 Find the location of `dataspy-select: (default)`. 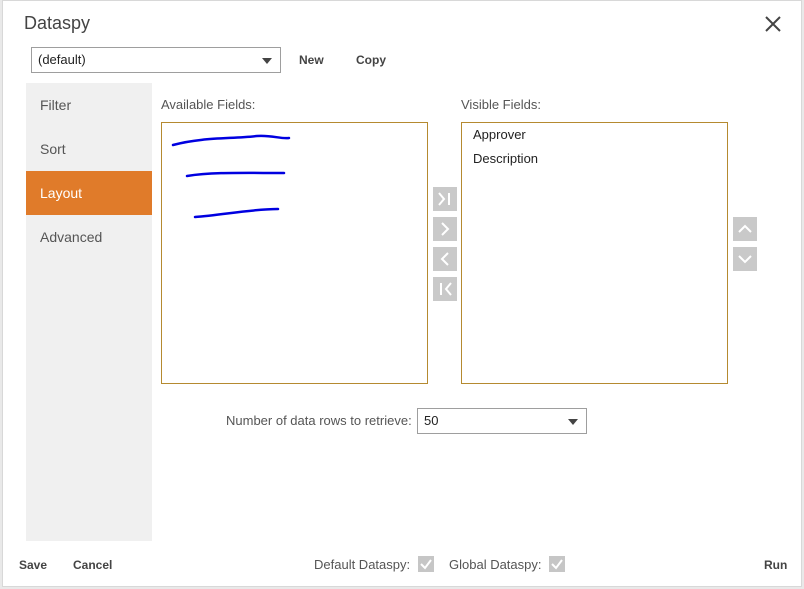

dataspy-select: (default) is located at coordinates (156, 60).